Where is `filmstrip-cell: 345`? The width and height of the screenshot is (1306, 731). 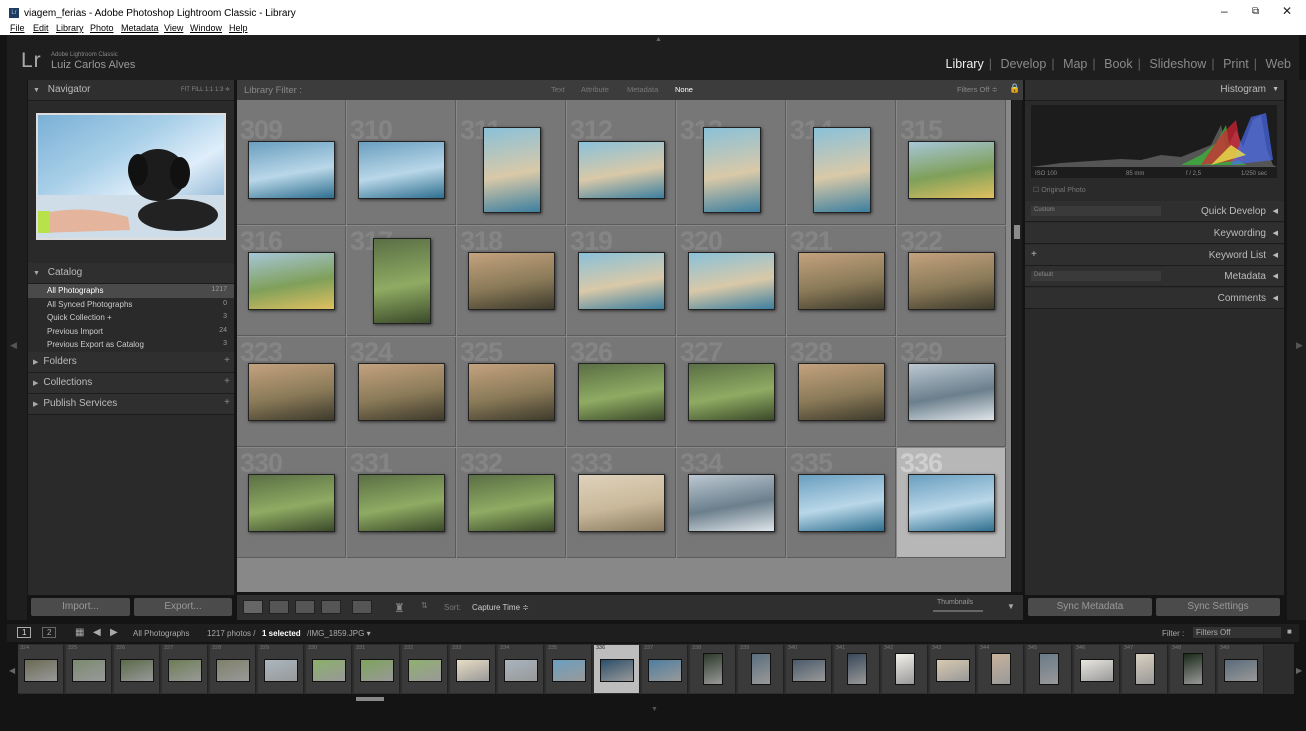
filmstrip-cell: 345 is located at coordinates (1049, 669).